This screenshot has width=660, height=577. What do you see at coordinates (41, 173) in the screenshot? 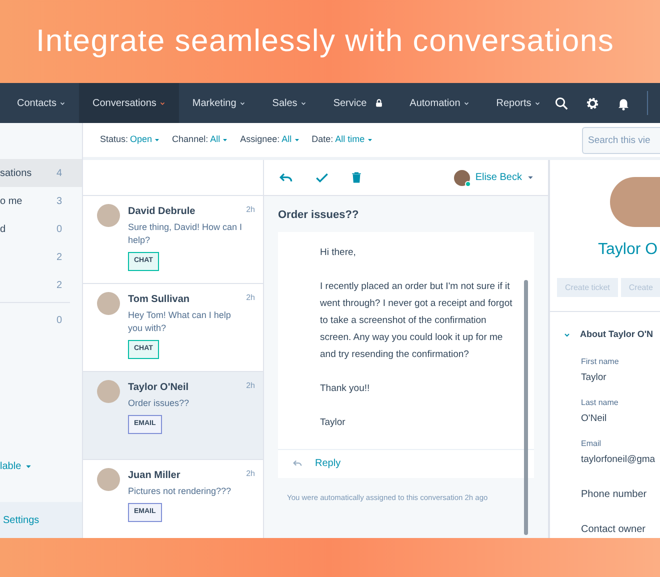
I see `sidebar-item: sations 4` at bounding box center [41, 173].